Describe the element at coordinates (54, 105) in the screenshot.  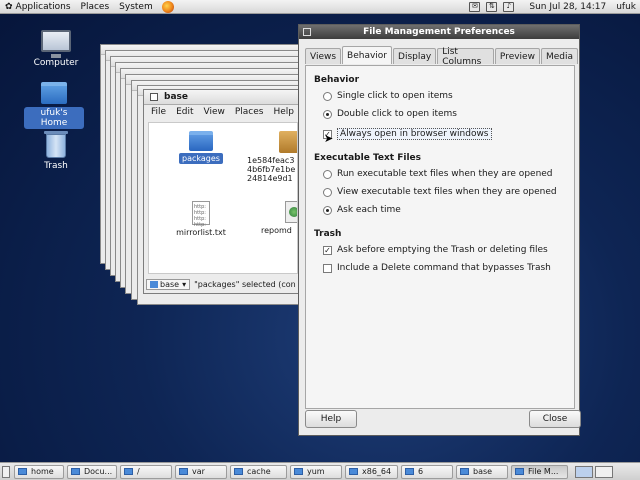
I see `desktop-home: ufuk's Home` at that location.